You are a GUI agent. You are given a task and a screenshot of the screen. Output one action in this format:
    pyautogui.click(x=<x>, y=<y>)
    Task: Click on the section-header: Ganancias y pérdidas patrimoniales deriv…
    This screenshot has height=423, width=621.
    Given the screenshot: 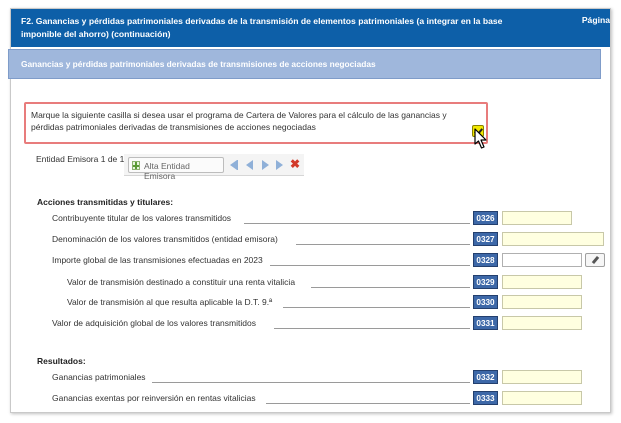 What is the action you would take?
    pyautogui.click(x=304, y=64)
    